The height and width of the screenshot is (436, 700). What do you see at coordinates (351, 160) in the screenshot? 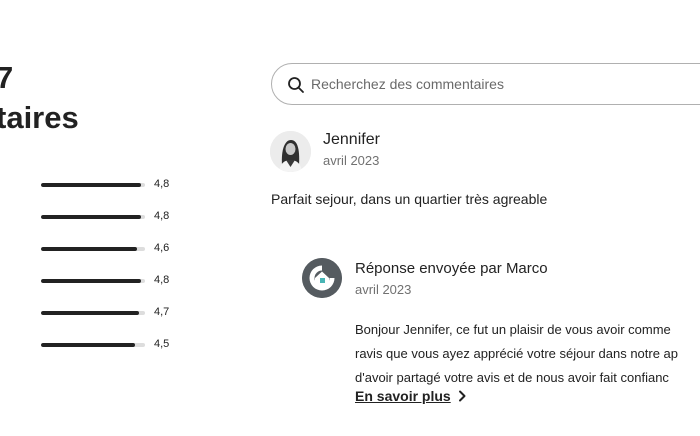
I see `review-date: avril 2023` at bounding box center [351, 160].